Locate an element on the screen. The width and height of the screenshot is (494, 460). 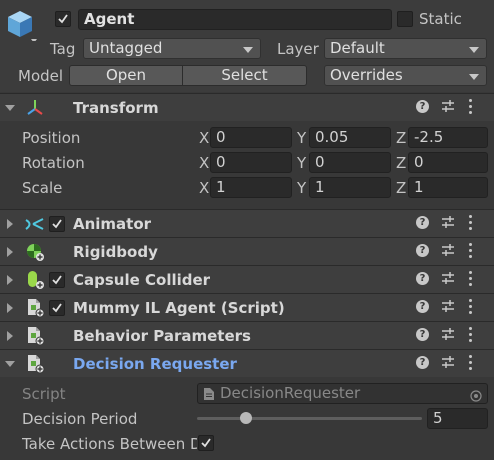
gameobject-cube-icon is located at coordinates (22, 26).